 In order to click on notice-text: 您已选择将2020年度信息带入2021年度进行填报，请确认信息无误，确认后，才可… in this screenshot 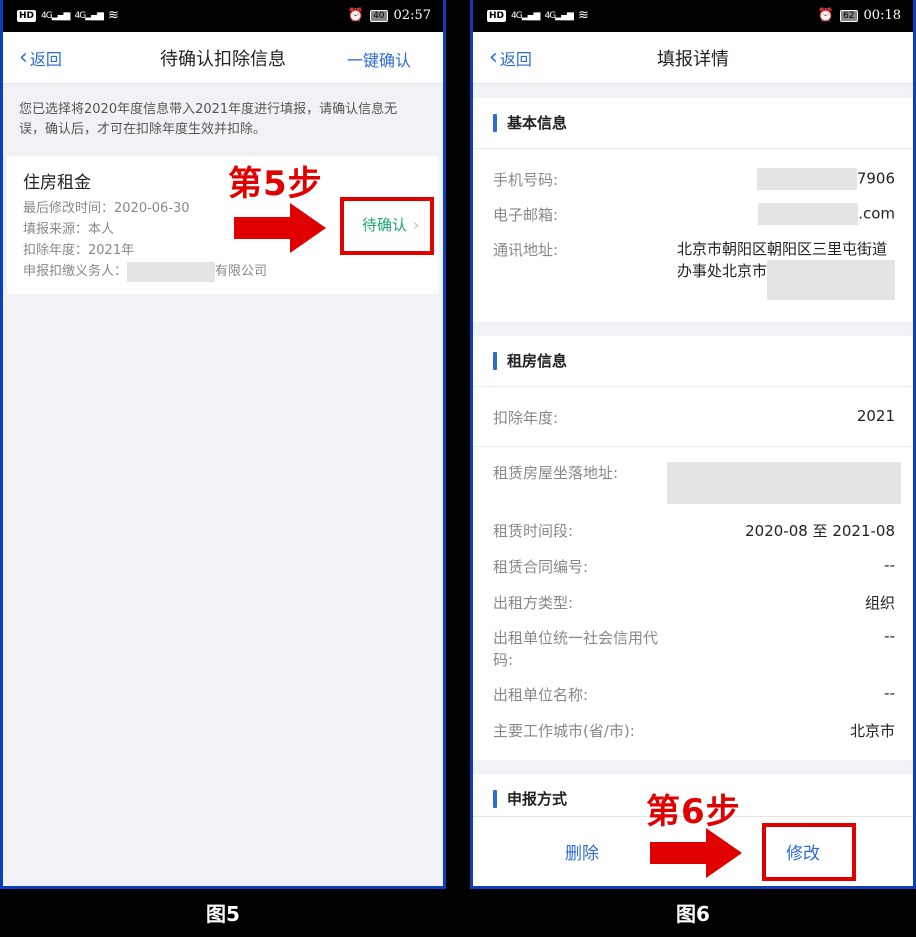, I will do `click(208, 119)`.